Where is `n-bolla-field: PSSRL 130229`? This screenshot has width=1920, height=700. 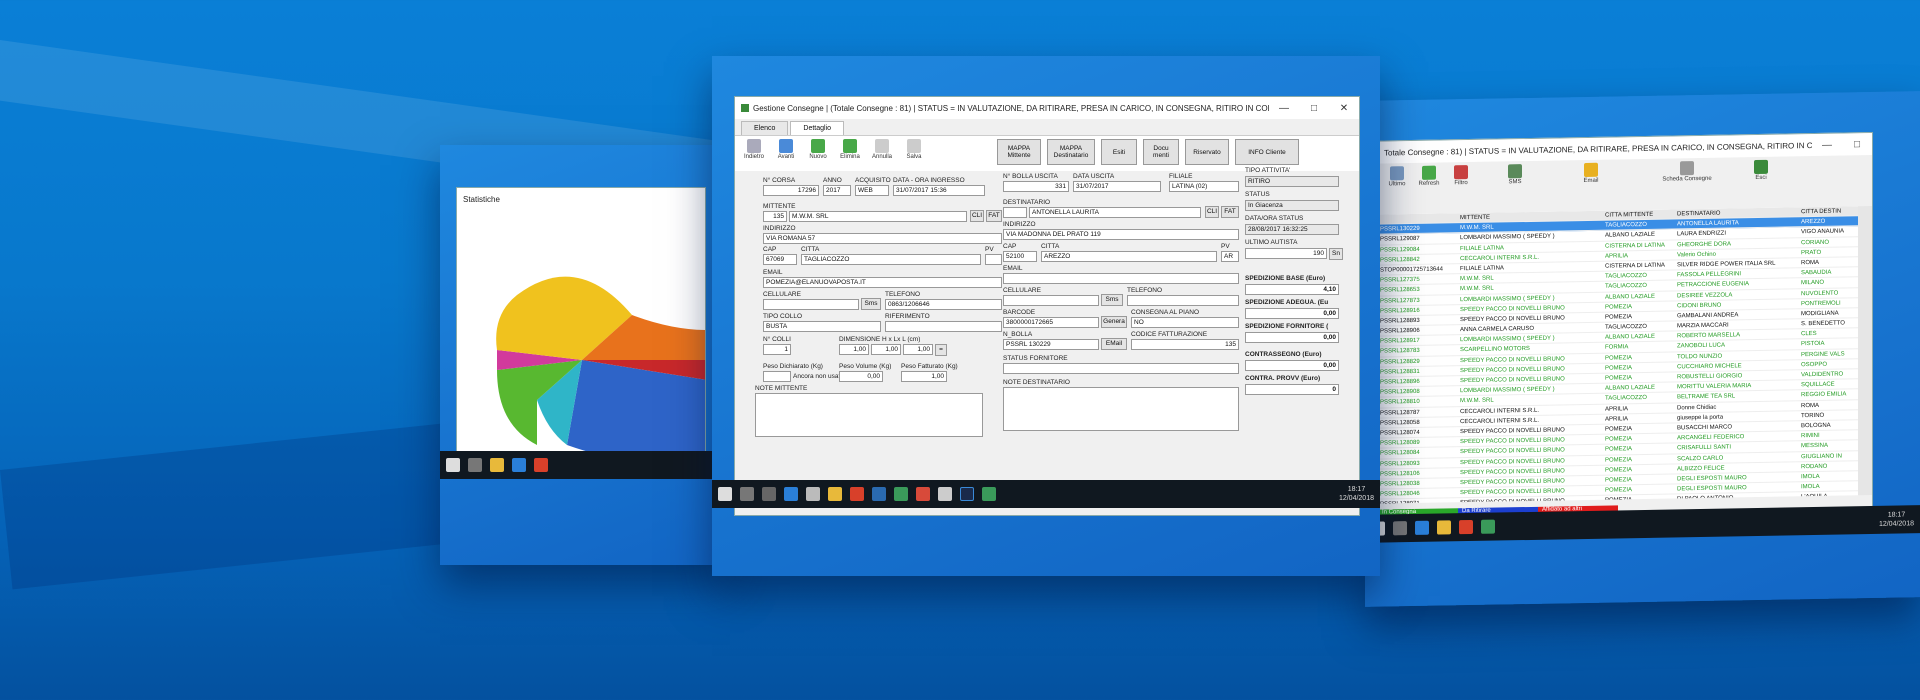
n-bolla-field: PSSRL 130229 is located at coordinates (1051, 344).